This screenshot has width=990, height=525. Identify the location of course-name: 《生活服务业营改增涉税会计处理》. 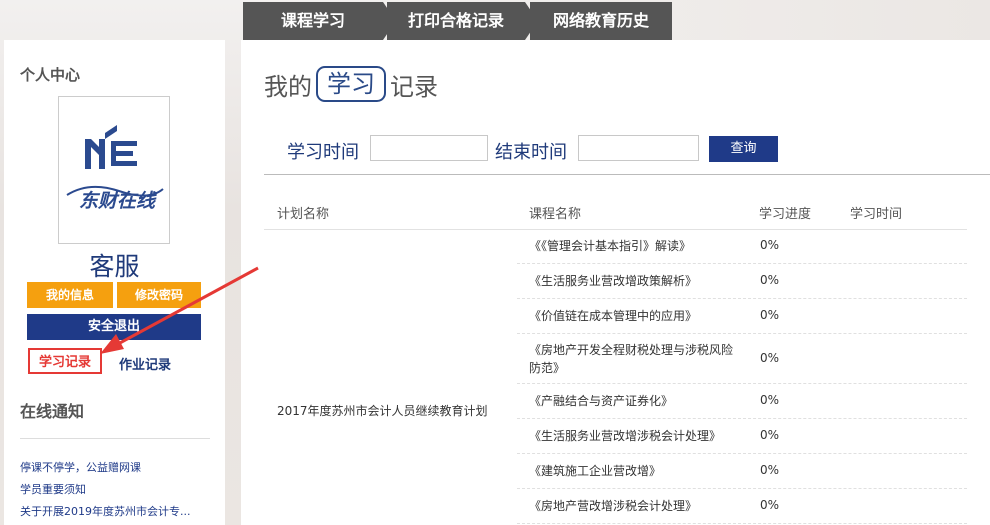
(636, 436).